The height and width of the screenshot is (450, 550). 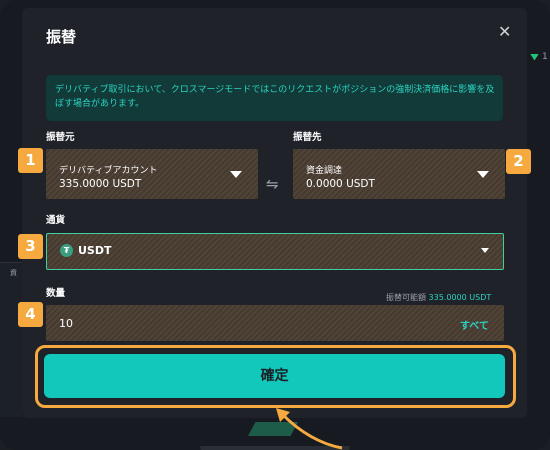 What do you see at coordinates (95, 250) in the screenshot?
I see `currency-value: USDT` at bounding box center [95, 250].